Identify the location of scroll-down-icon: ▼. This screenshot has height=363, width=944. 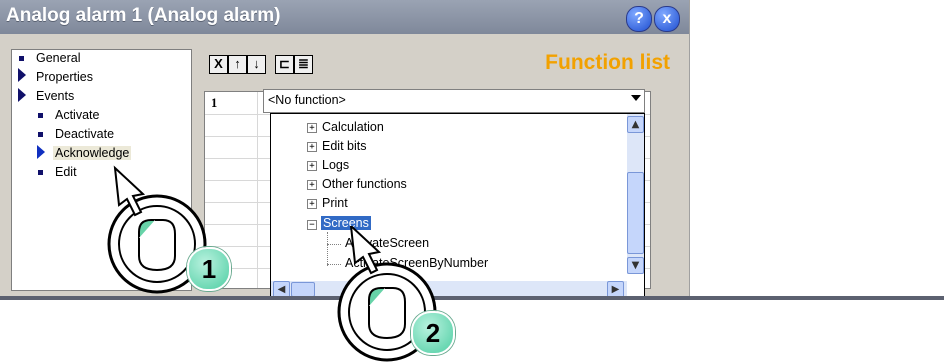
(635, 265).